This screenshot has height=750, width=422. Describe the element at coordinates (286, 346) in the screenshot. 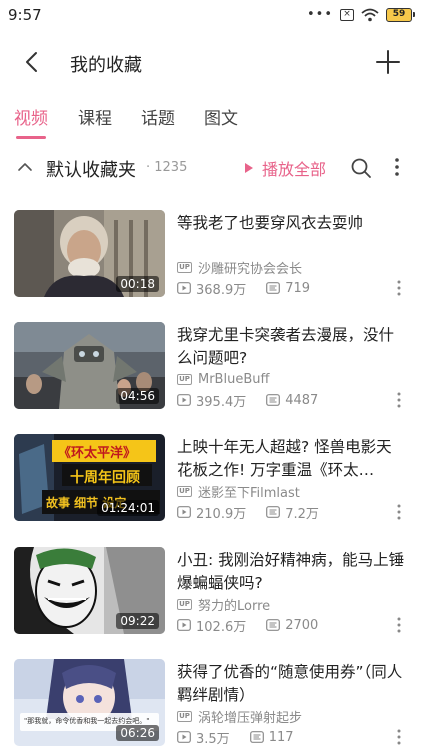

I see `video-title: 我穿尤里卡突袭者去漫展，没什么问题吧?` at that location.